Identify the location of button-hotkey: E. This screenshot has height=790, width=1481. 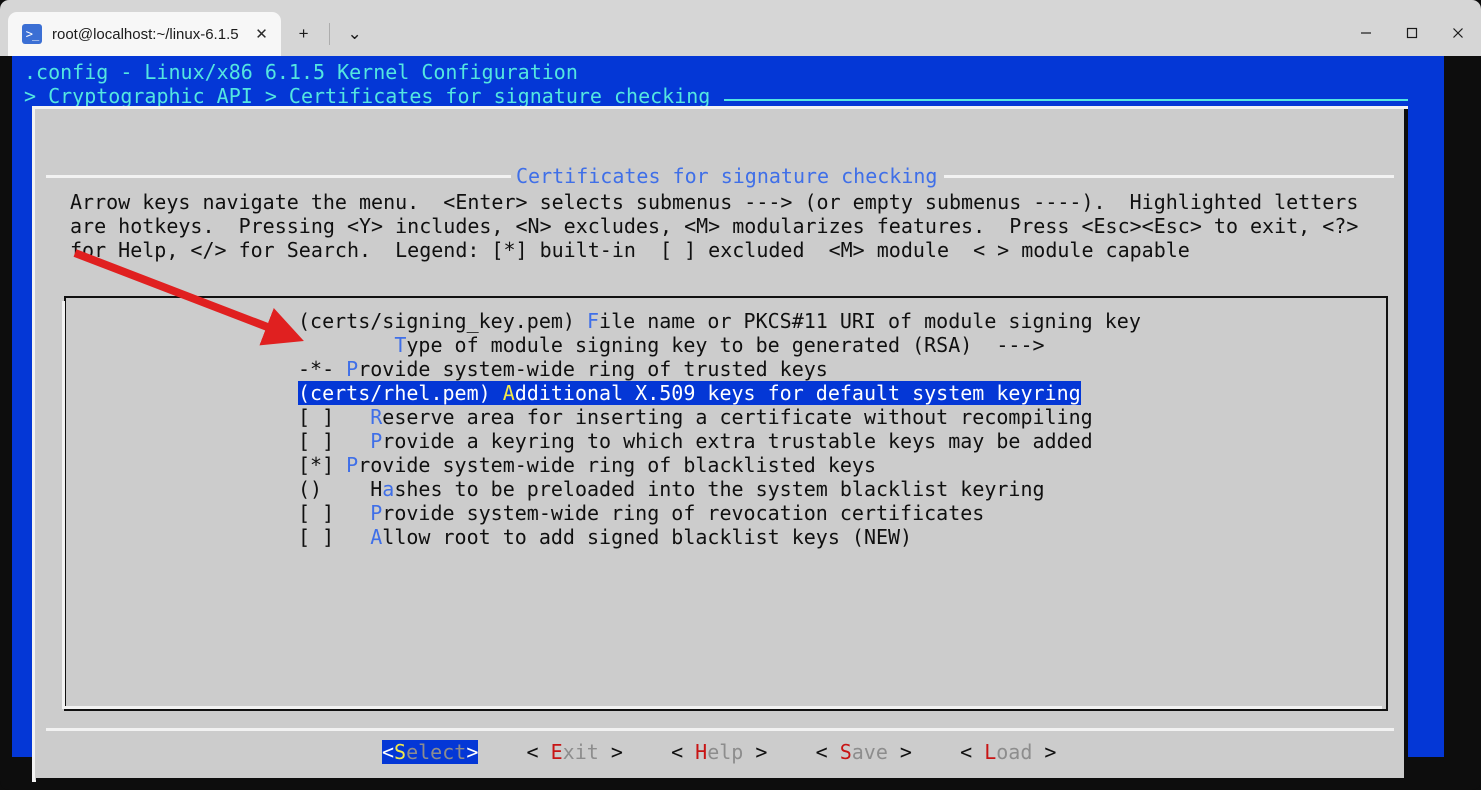
(556, 752).